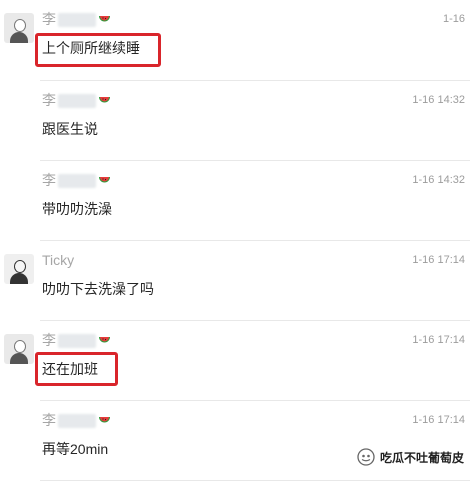  Describe the element at coordinates (421, 457) in the screenshot. I see `watermark-label: 吃瓜不吐葡萄皮` at that location.